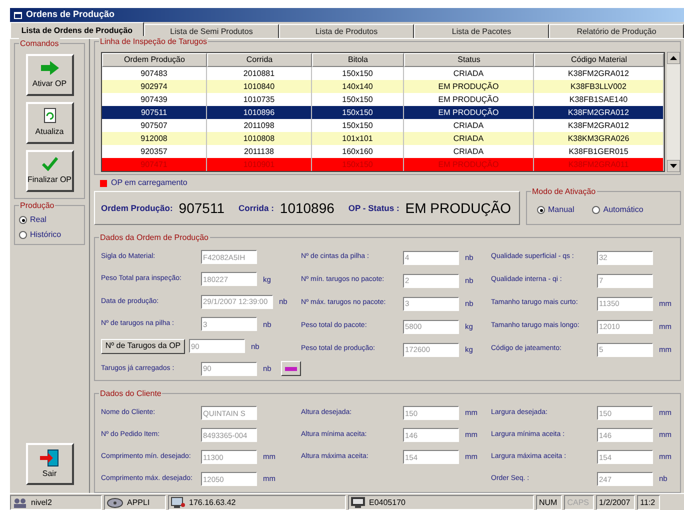  I want to click on summary-value: EM PRODUÇÃO, so click(458, 208).